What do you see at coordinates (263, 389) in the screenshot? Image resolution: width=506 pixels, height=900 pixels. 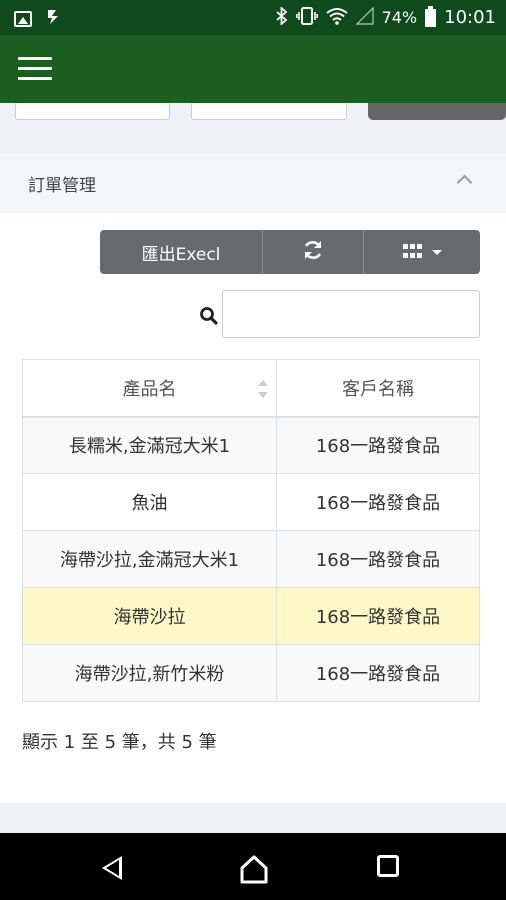 I see `sort-icon` at bounding box center [263, 389].